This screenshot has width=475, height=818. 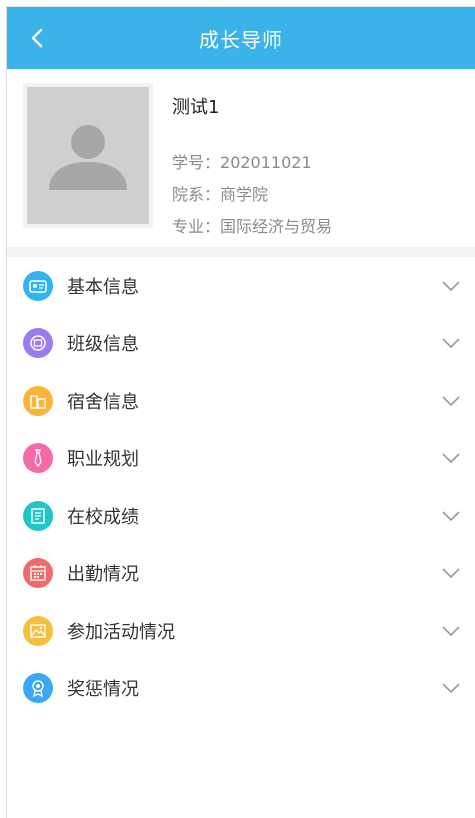 What do you see at coordinates (196, 194) in the screenshot?
I see `department-label: 院系：` at bounding box center [196, 194].